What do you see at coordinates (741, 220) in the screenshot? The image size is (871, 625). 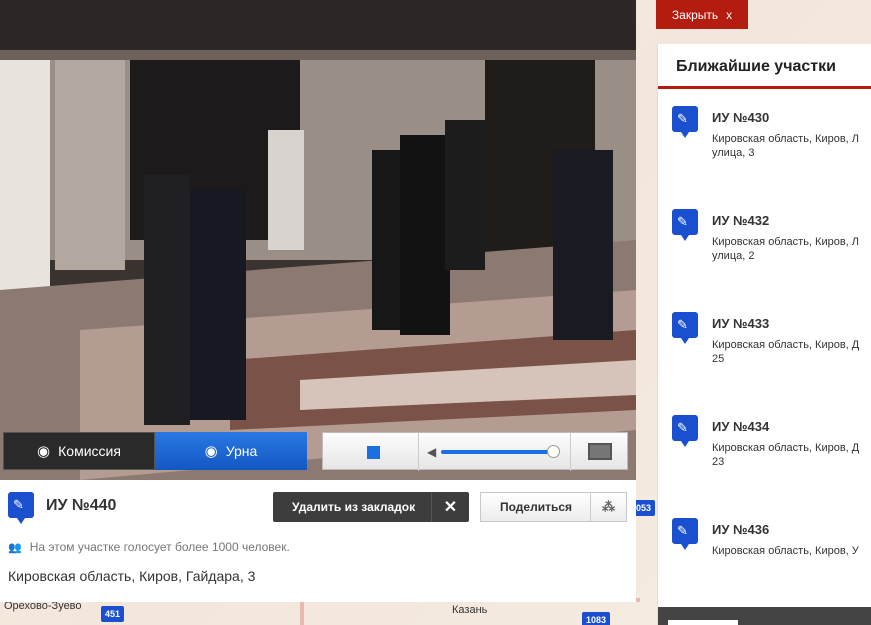 I see `site-title: ИУ №432` at bounding box center [741, 220].